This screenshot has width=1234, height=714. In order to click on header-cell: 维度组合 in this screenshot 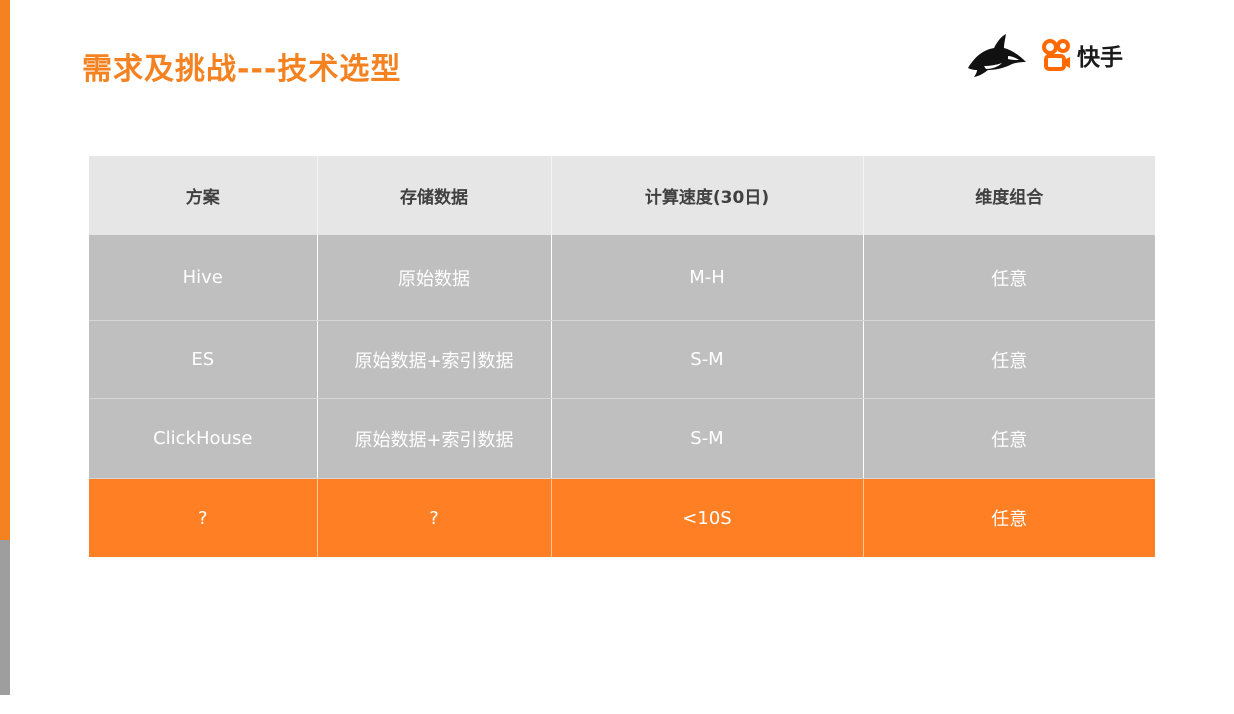, I will do `click(1009, 195)`.